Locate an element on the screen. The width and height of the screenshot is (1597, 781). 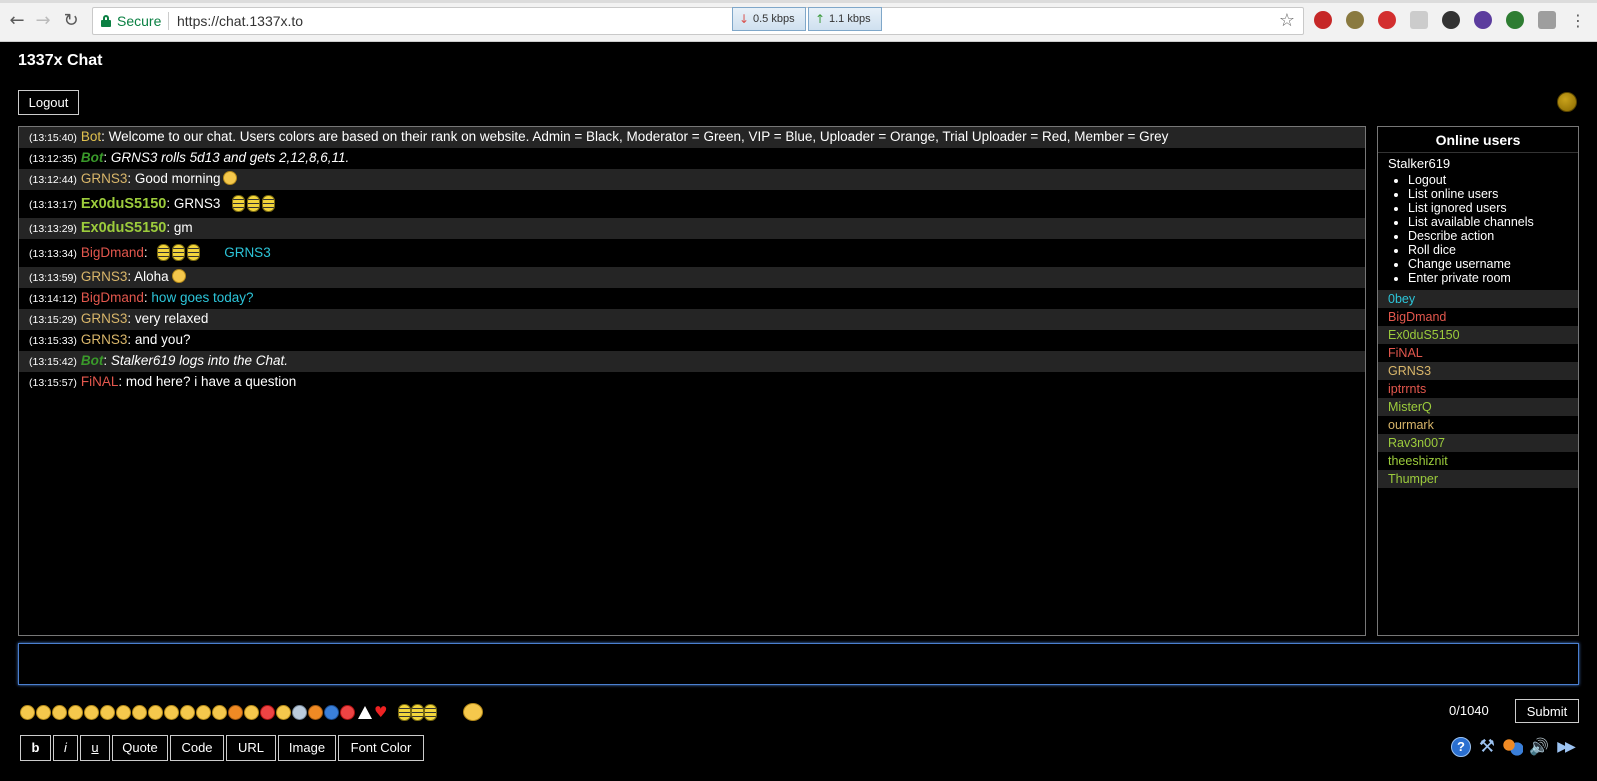
devil-emoticon-icon is located at coordinates (267, 712).